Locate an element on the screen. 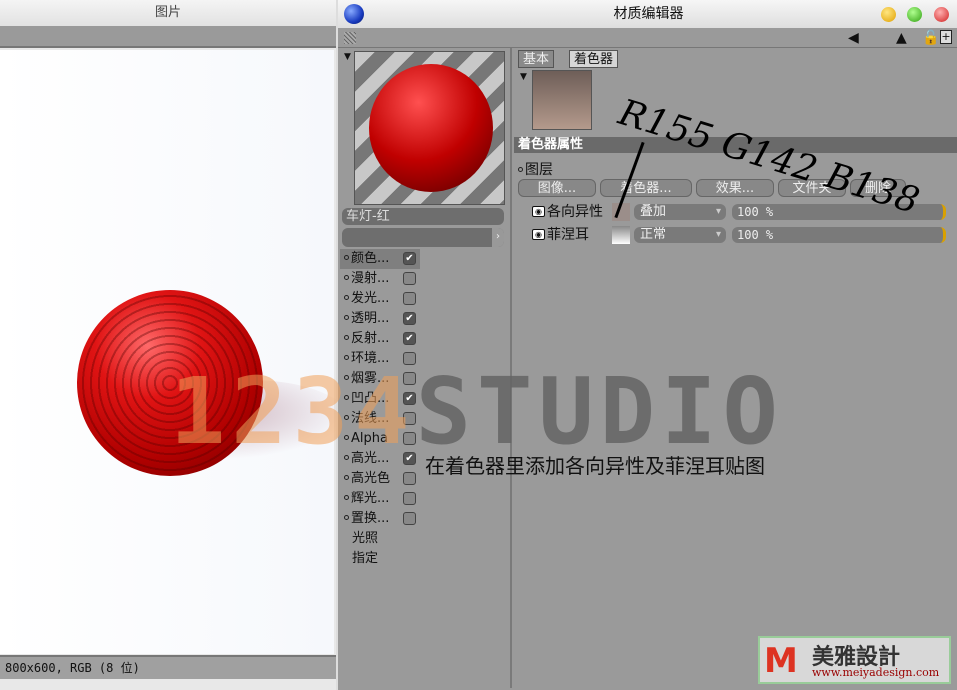 Image resolution: width=957 pixels, height=690 pixels. layer-label: 图层 is located at coordinates (535, 169).